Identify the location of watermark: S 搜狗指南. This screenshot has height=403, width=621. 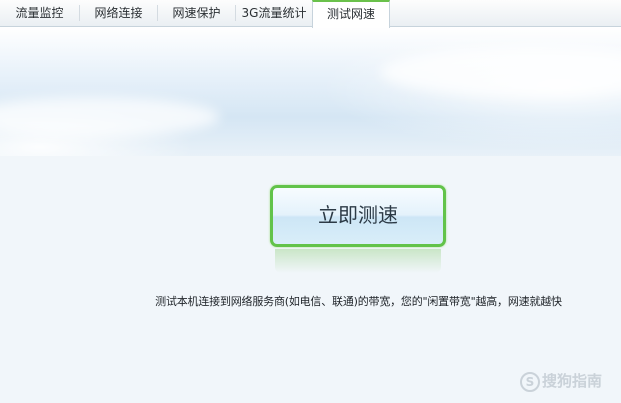
(561, 381).